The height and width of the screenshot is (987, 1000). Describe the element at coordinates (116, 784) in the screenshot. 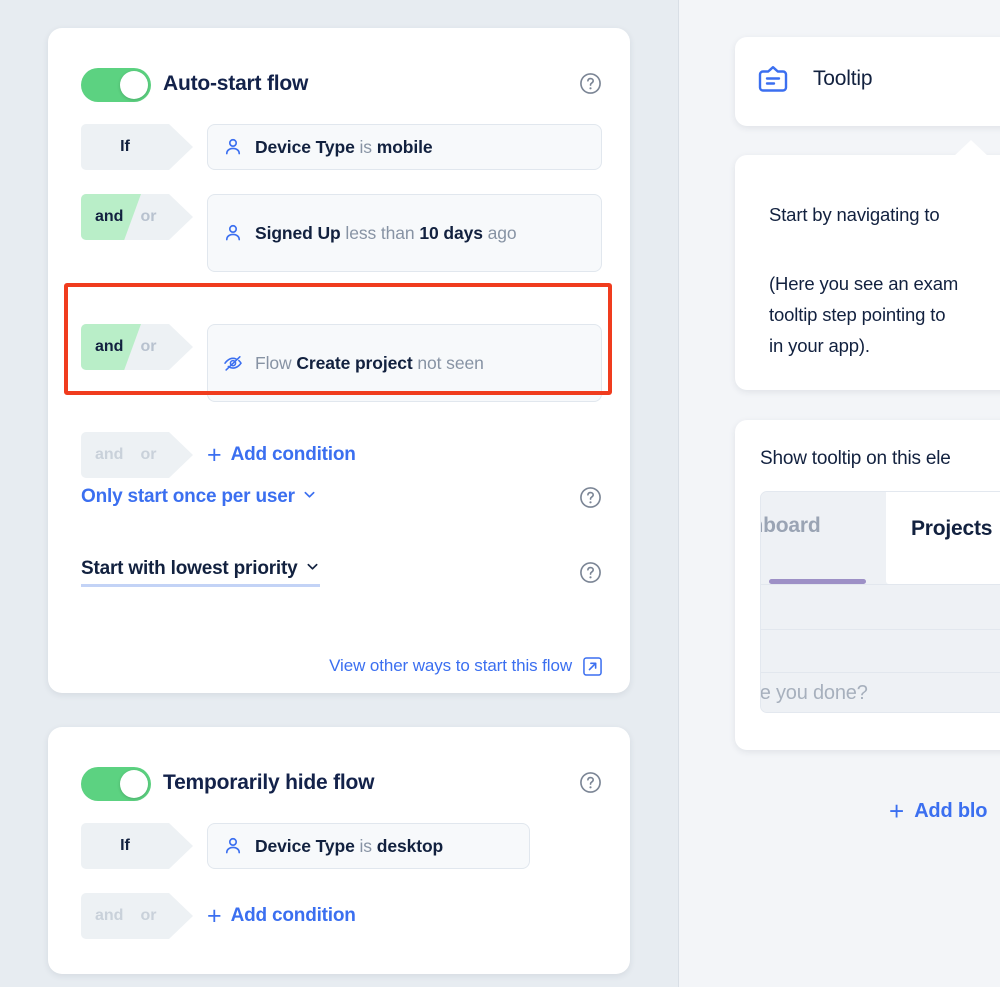

I see `hide-flow-toggle` at that location.